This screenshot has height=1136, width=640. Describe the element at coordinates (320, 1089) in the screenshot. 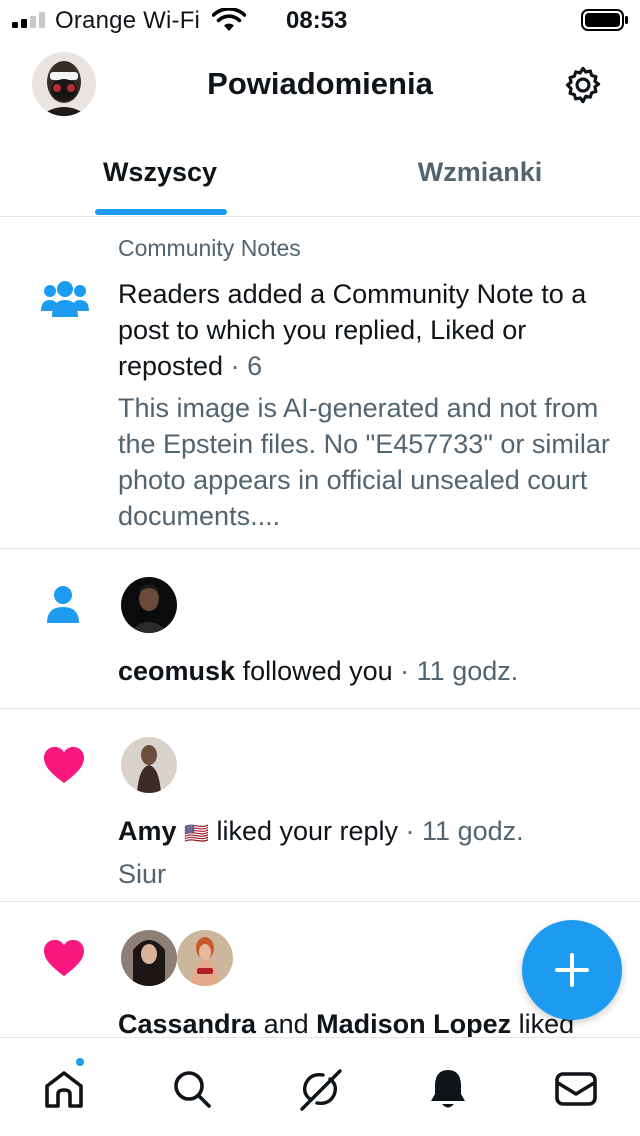

I see `grok-icon` at that location.